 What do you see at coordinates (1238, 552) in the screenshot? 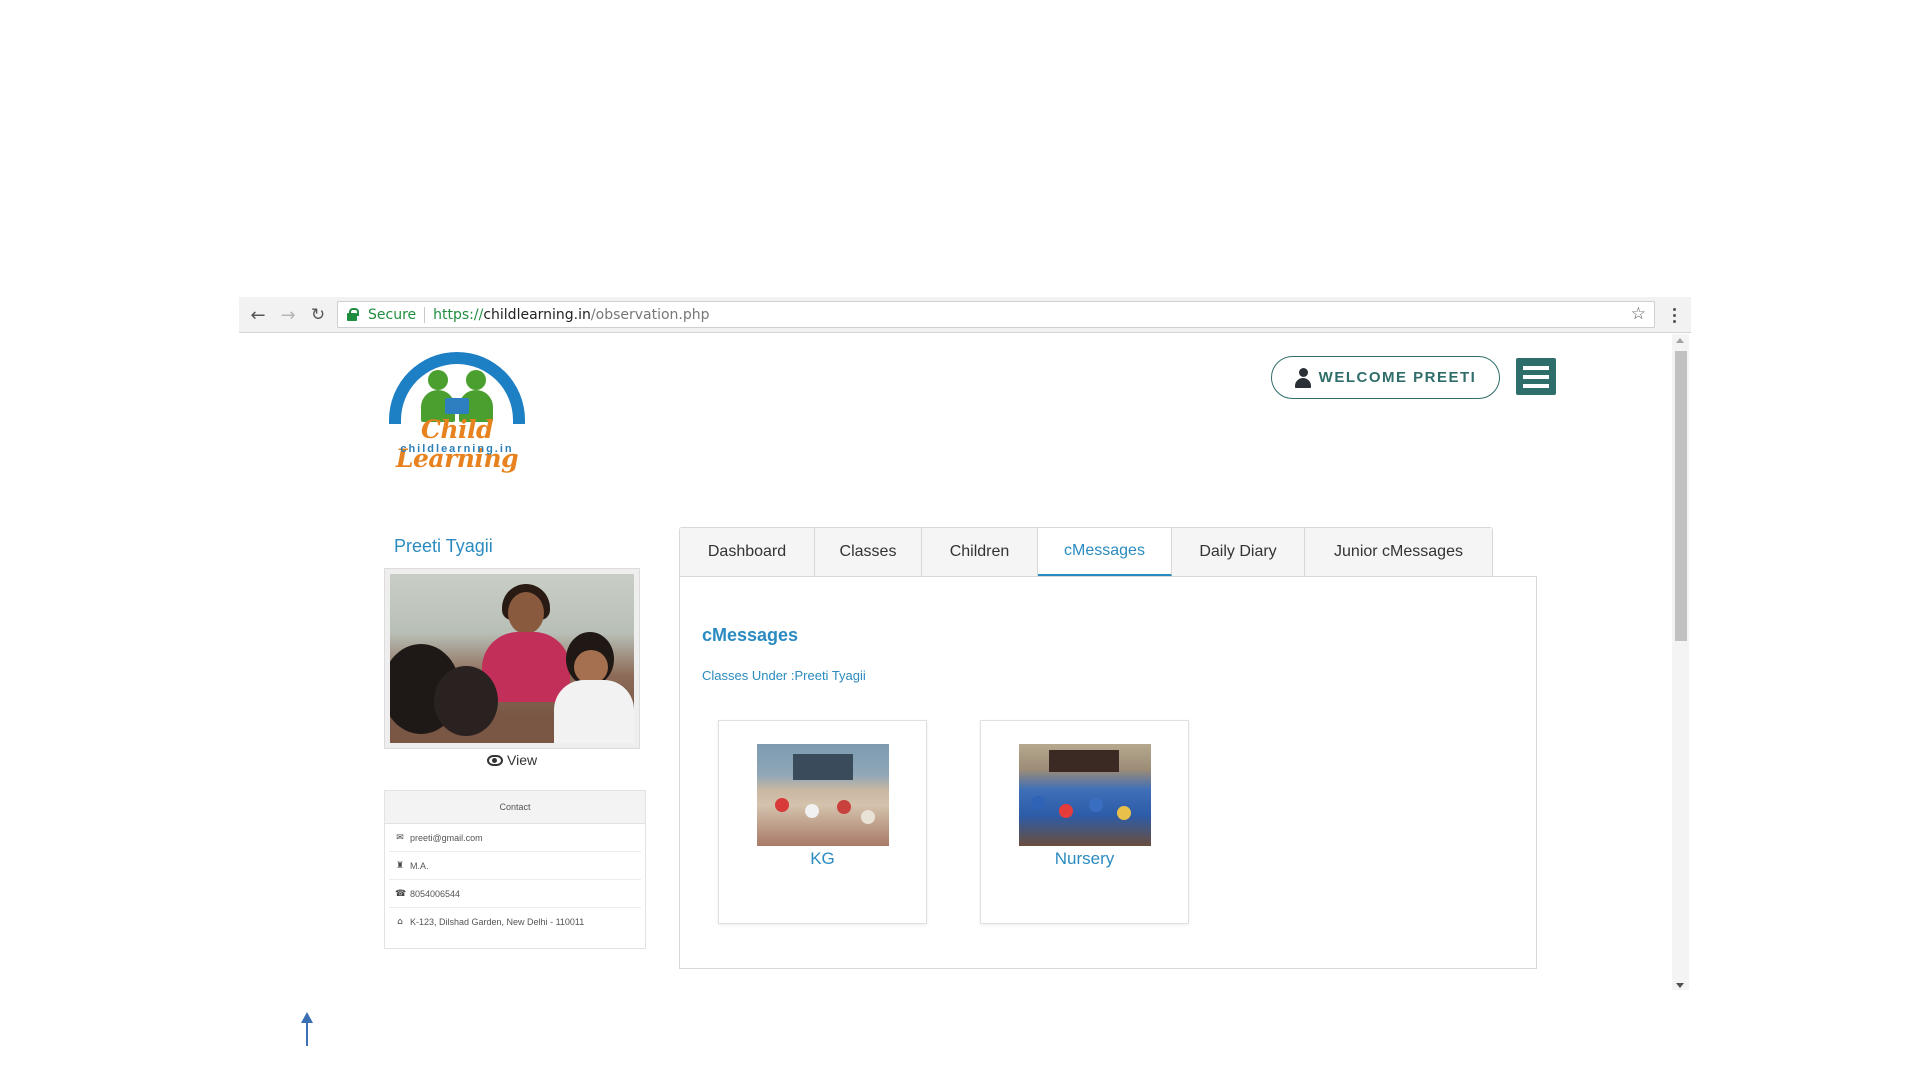
I see `tab-daily-diary: Daily Diary` at bounding box center [1238, 552].